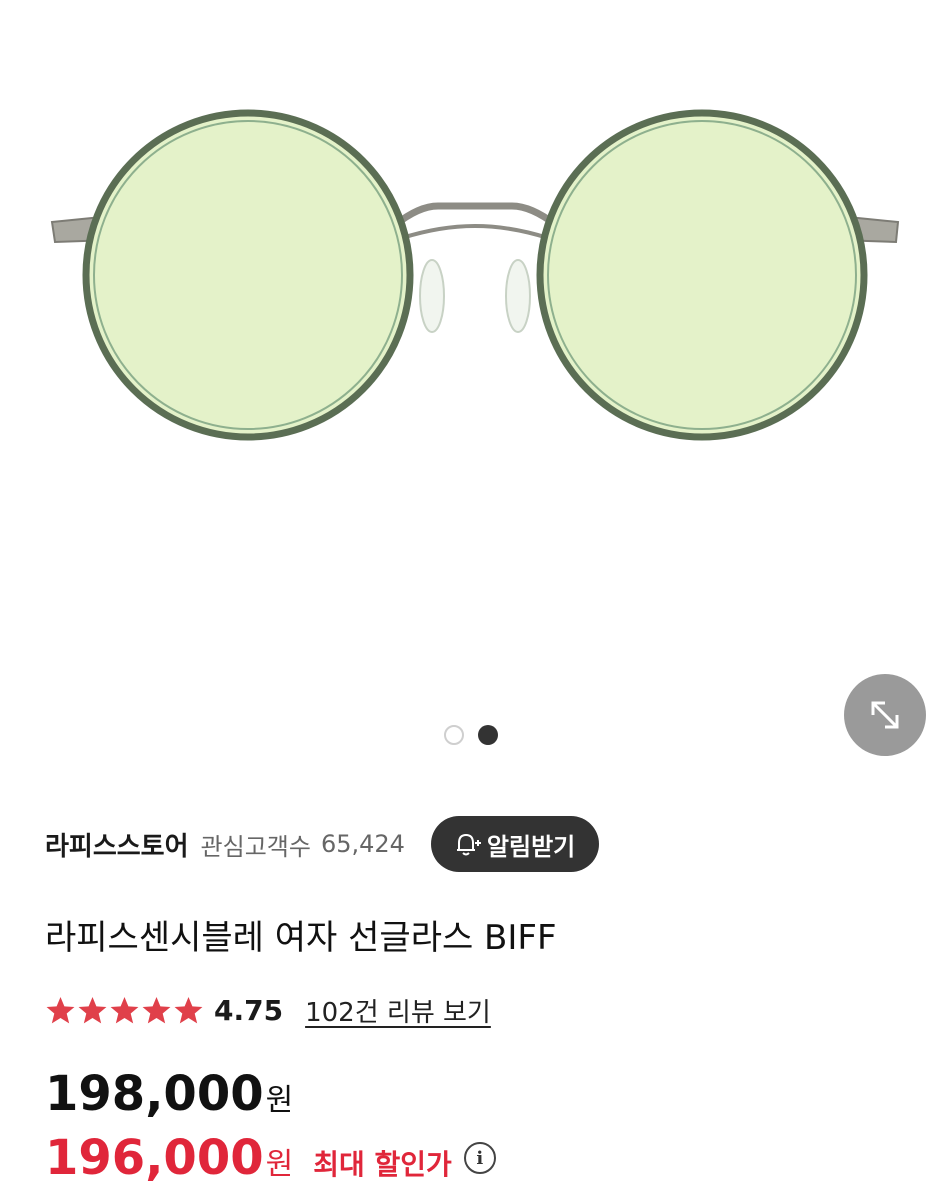 The image size is (951, 1200). What do you see at coordinates (255, 846) in the screenshot?
I see `follower-label: 관심고객수` at bounding box center [255, 846].